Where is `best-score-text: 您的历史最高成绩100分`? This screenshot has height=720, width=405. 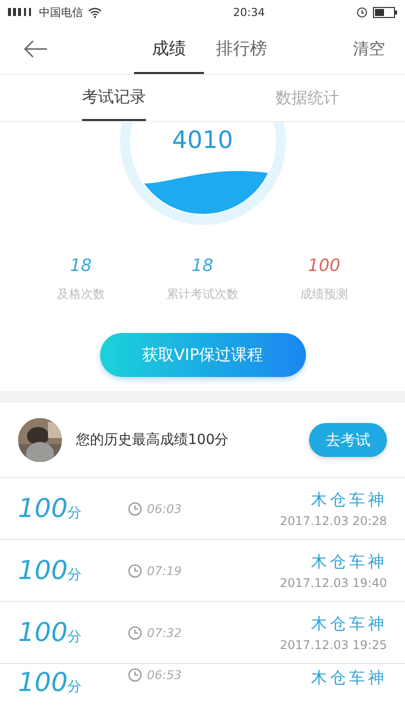
best-score-text: 您的历史最高成绩100分 is located at coordinates (152, 440).